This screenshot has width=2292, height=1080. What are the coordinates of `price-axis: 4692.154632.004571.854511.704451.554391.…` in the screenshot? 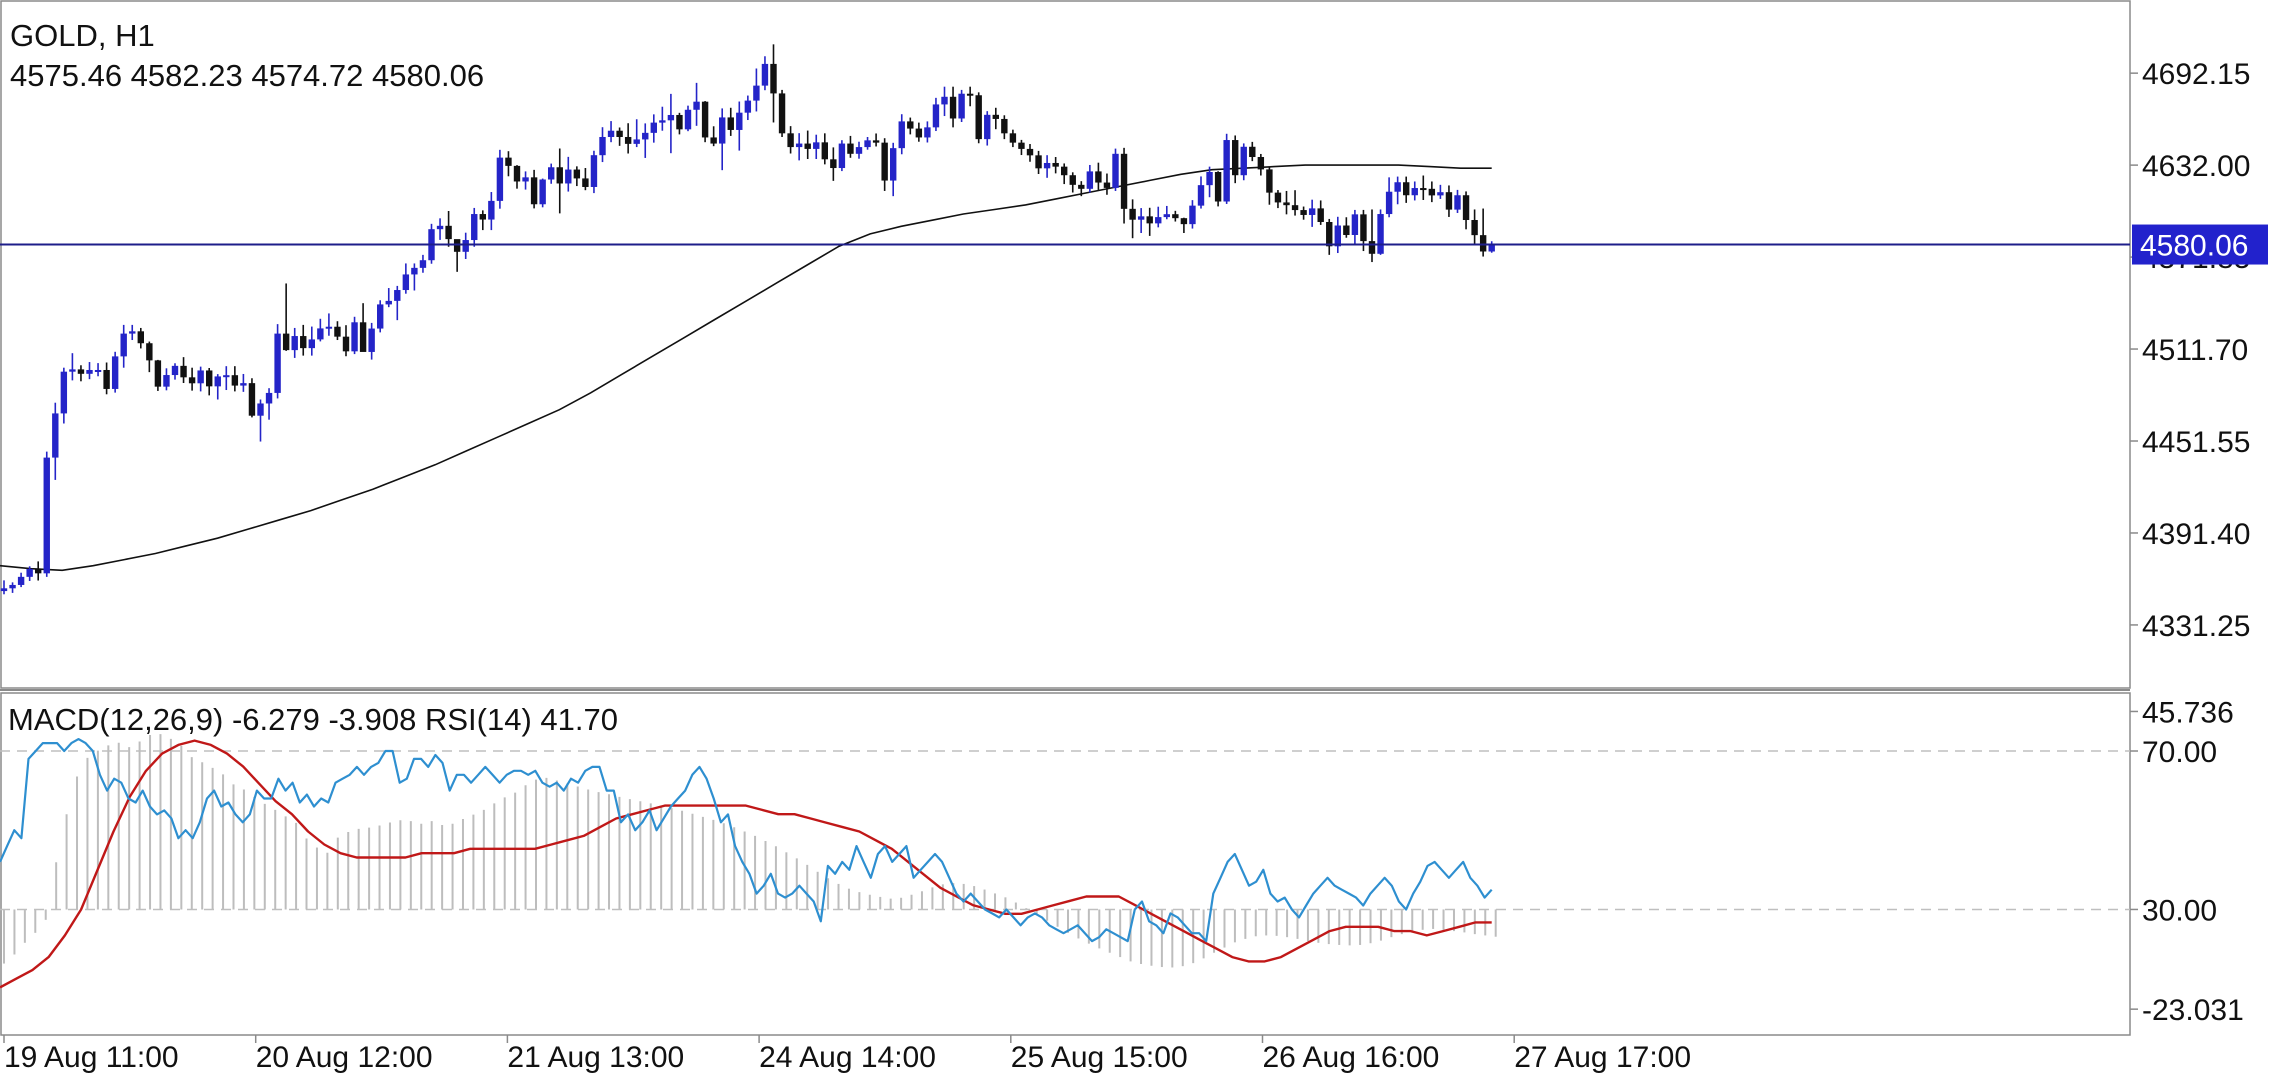 It's located at (2199, 350).